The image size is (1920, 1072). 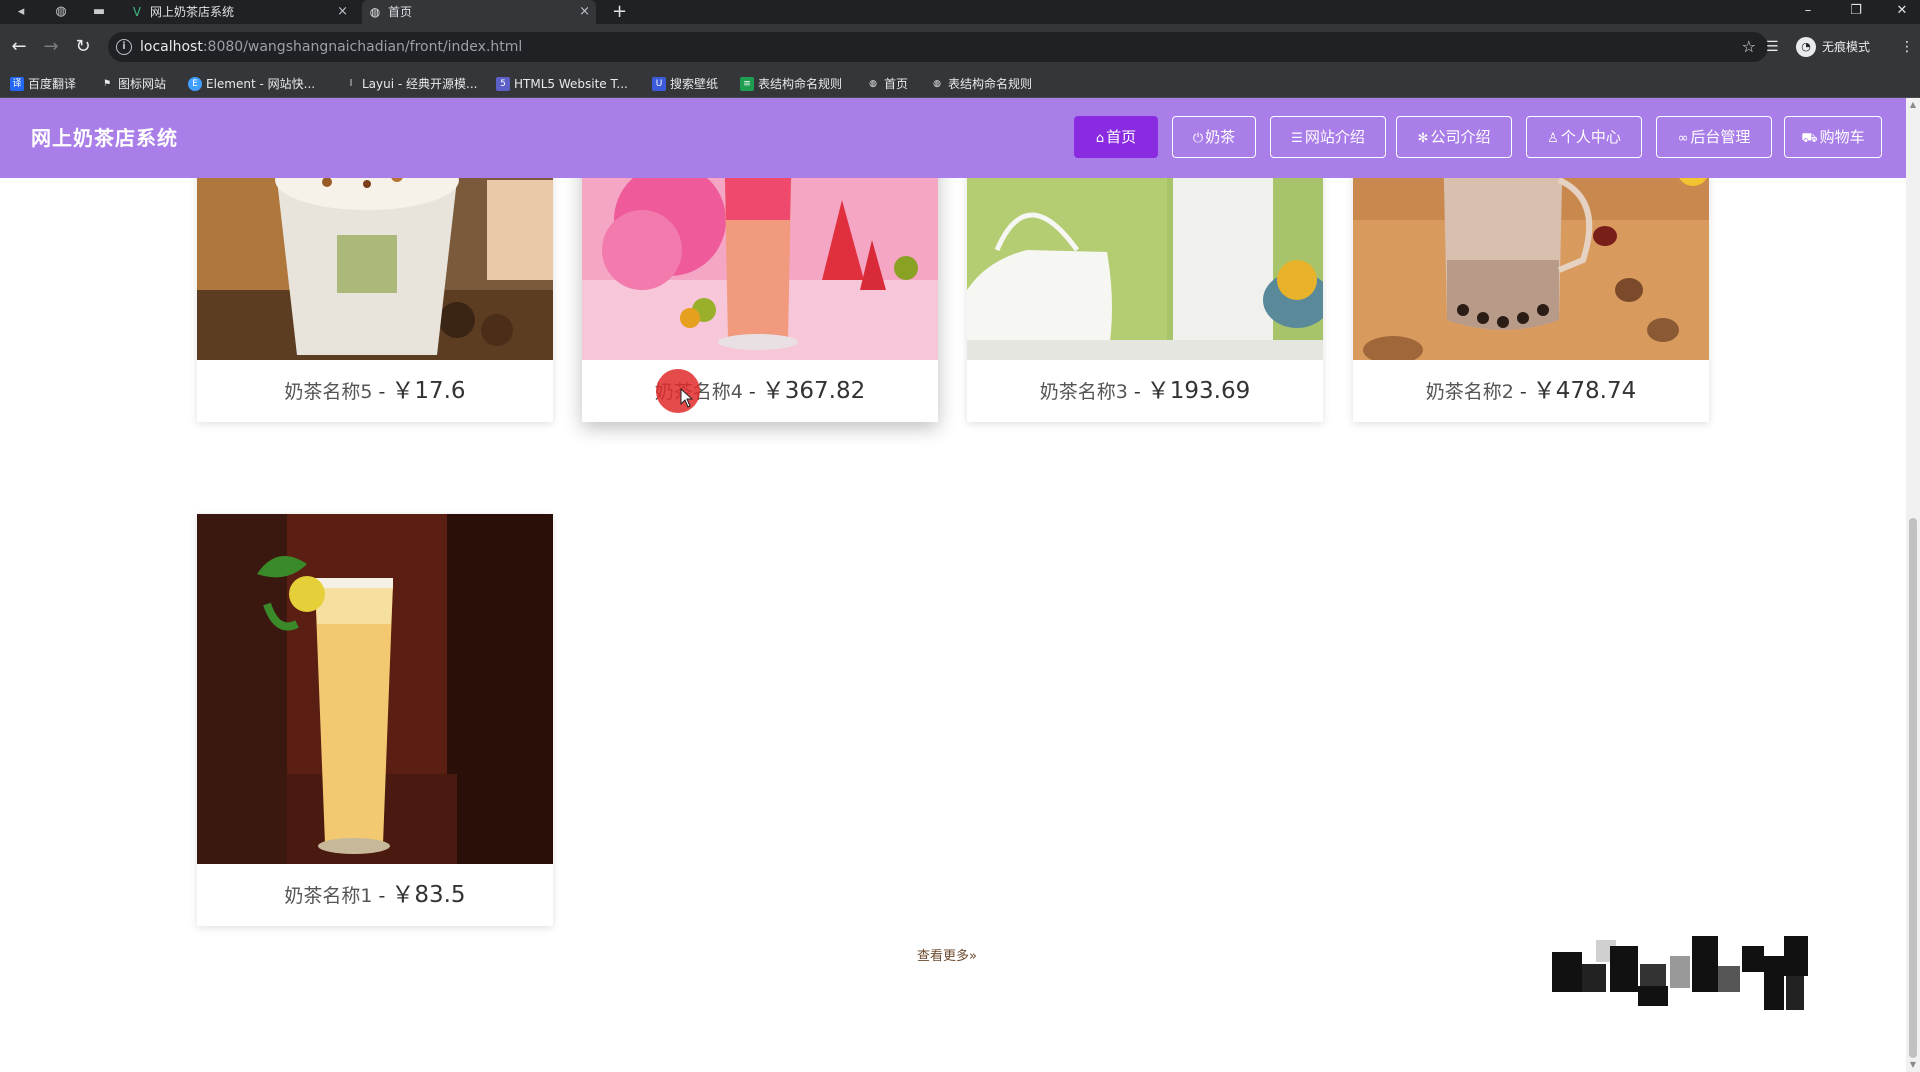 What do you see at coordinates (375, 895) in the screenshot?
I see `product-caption: 奶茶名称1- ￥83.5` at bounding box center [375, 895].